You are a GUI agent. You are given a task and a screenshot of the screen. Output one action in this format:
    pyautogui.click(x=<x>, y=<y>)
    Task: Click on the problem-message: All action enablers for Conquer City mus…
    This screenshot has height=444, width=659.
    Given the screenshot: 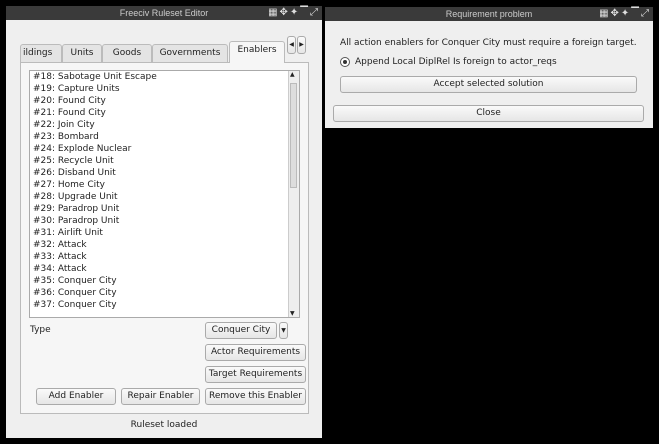 What is the action you would take?
    pyautogui.click(x=488, y=43)
    